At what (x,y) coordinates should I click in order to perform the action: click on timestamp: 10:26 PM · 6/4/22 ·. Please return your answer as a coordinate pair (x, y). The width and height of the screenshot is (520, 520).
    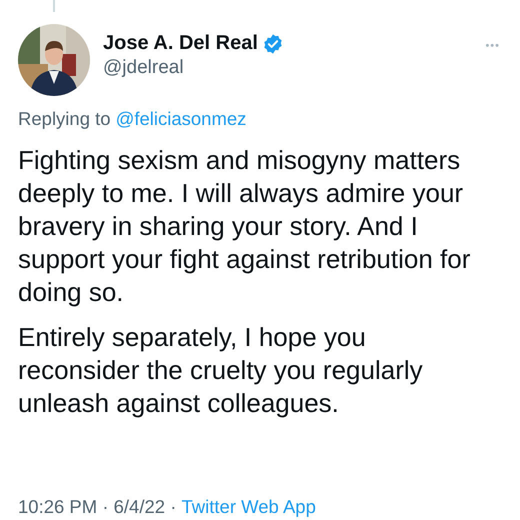
    Looking at the image, I should click on (98, 507).